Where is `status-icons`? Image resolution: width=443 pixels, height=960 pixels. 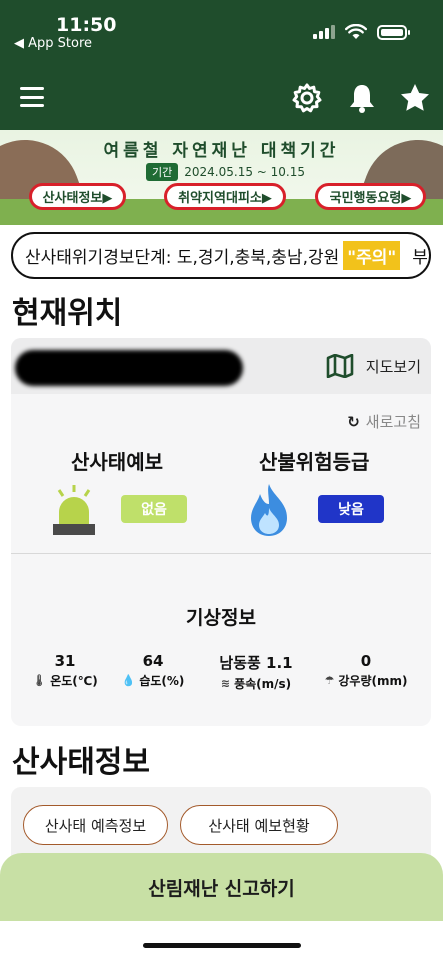 status-icons is located at coordinates (361, 32).